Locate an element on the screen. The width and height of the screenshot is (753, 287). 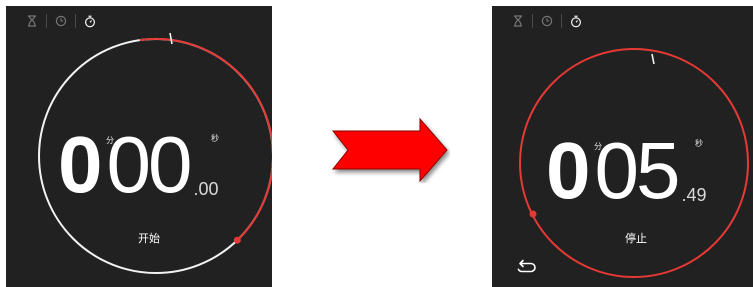
start-button: 开始 is located at coordinates (149, 239).